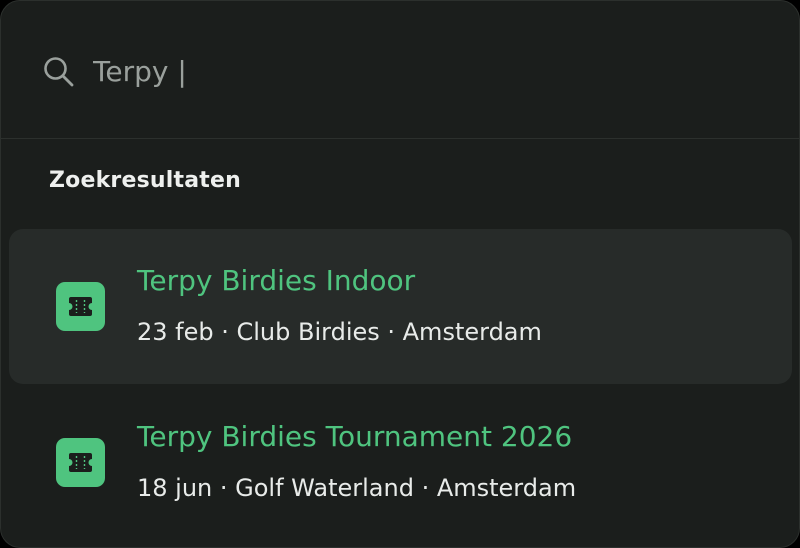 Image resolution: width=800 pixels, height=548 pixels. What do you see at coordinates (59, 72) in the screenshot?
I see `search-icon` at bounding box center [59, 72].